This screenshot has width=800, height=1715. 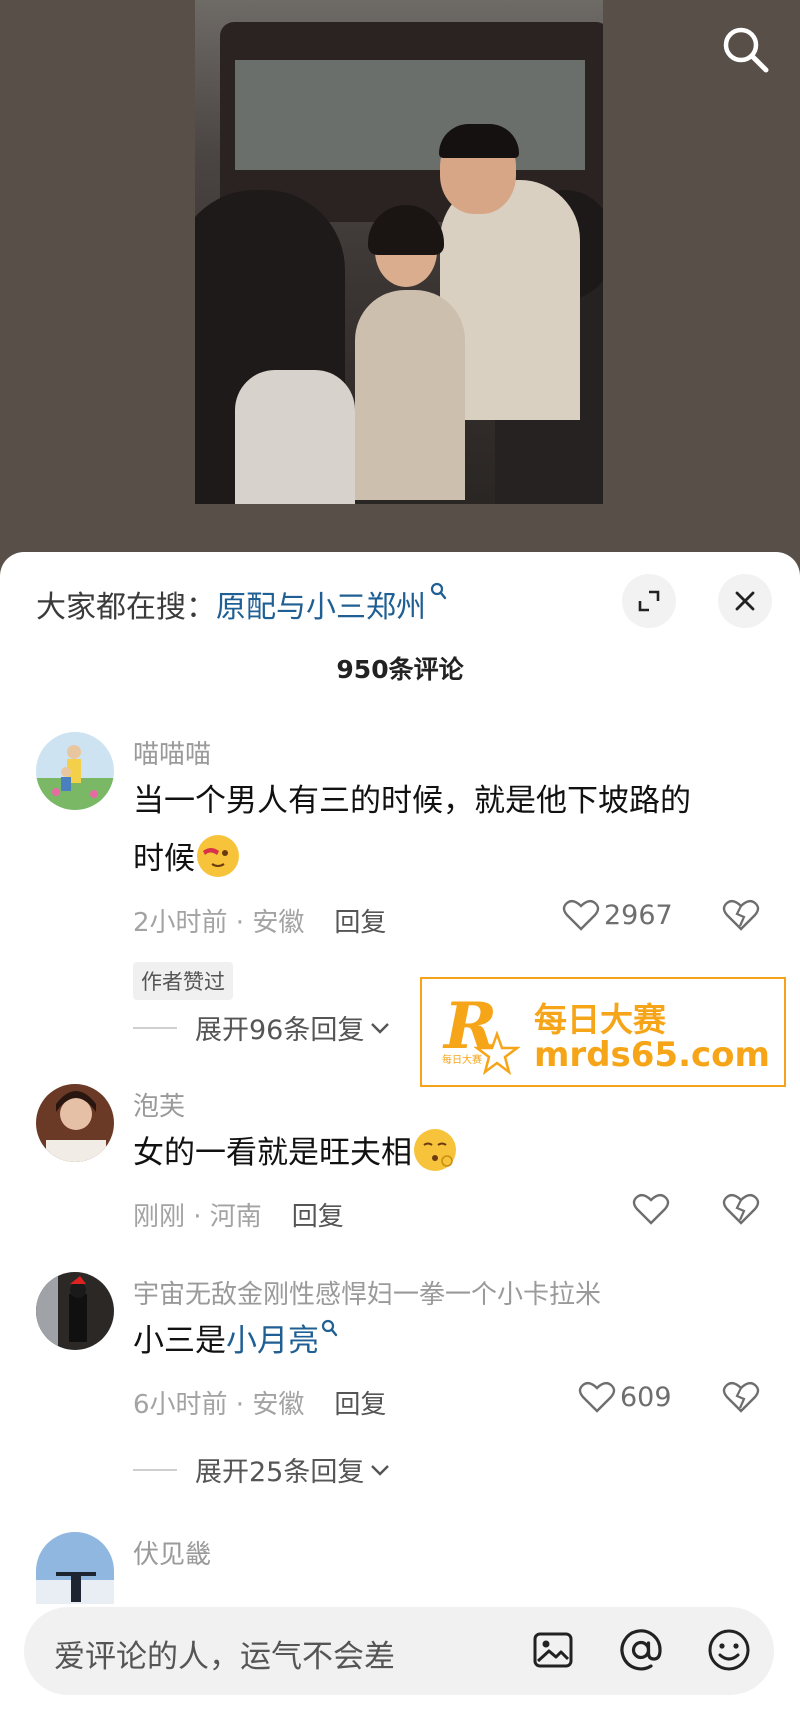 I want to click on comment-author: 伏见畿, so click(x=172, y=1552).